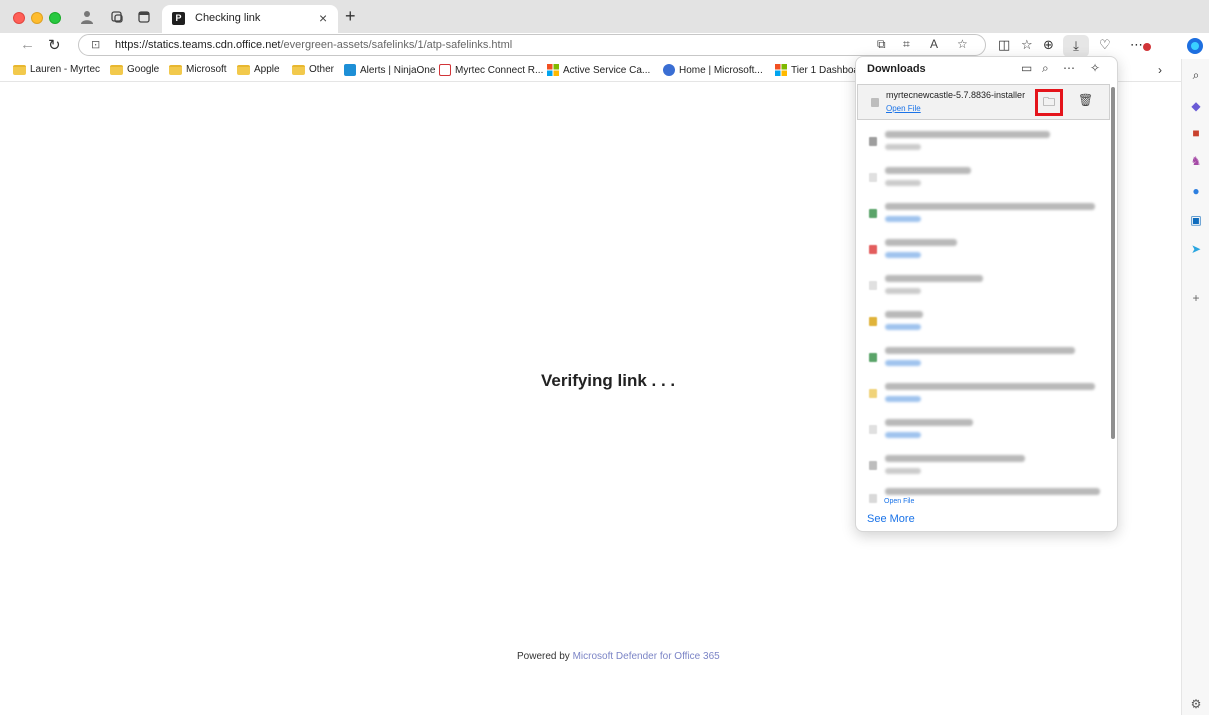 The width and height of the screenshot is (1209, 715). I want to click on downloads-title: Downloads, so click(896, 69).